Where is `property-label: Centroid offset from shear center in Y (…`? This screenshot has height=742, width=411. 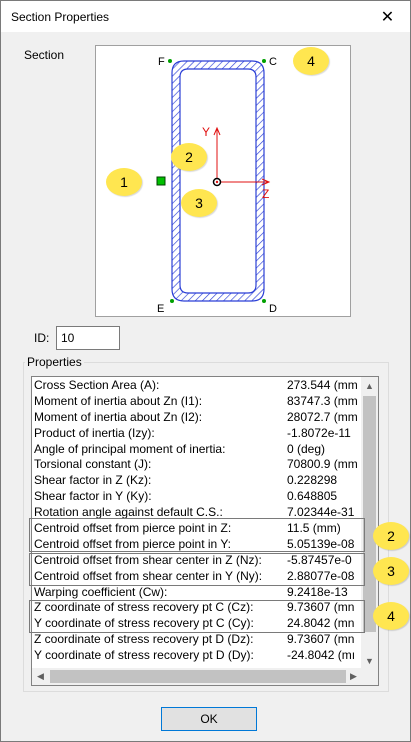 property-label: Centroid offset from shear center in Y (… is located at coordinates (148, 575).